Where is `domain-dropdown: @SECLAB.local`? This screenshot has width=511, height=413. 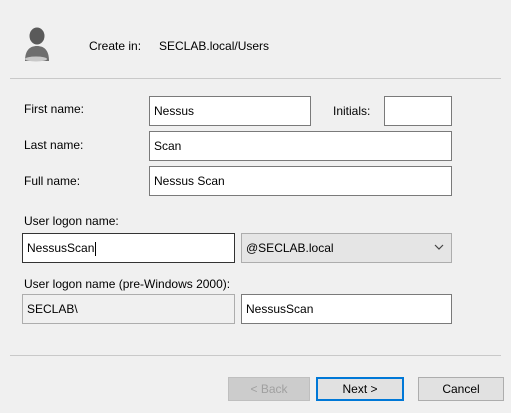 domain-dropdown: @SECLAB.local is located at coordinates (346, 248).